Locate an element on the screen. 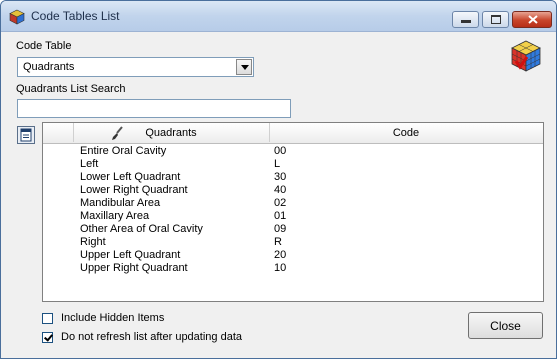 Image resolution: width=557 pixels, height=359 pixels. close-window-button is located at coordinates (532, 19).